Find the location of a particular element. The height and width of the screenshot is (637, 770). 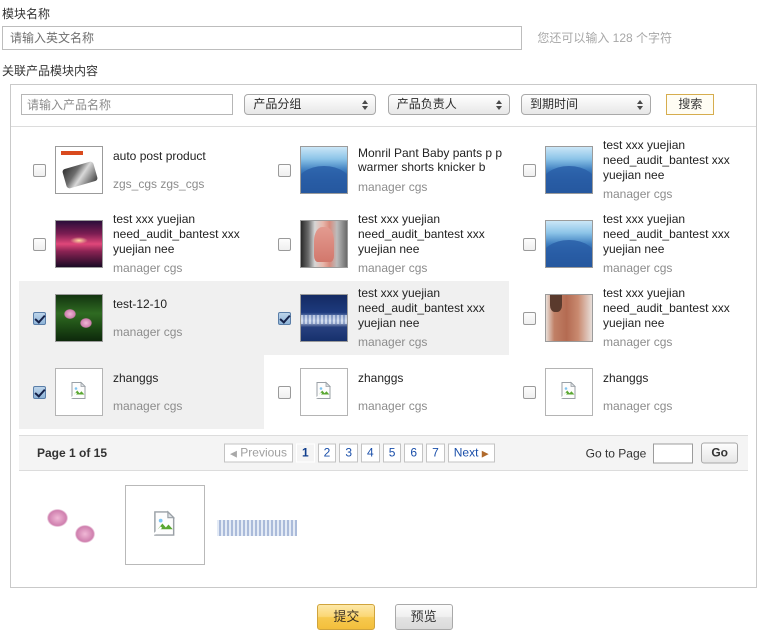

updown-arrows-icon is located at coordinates (365, 105).